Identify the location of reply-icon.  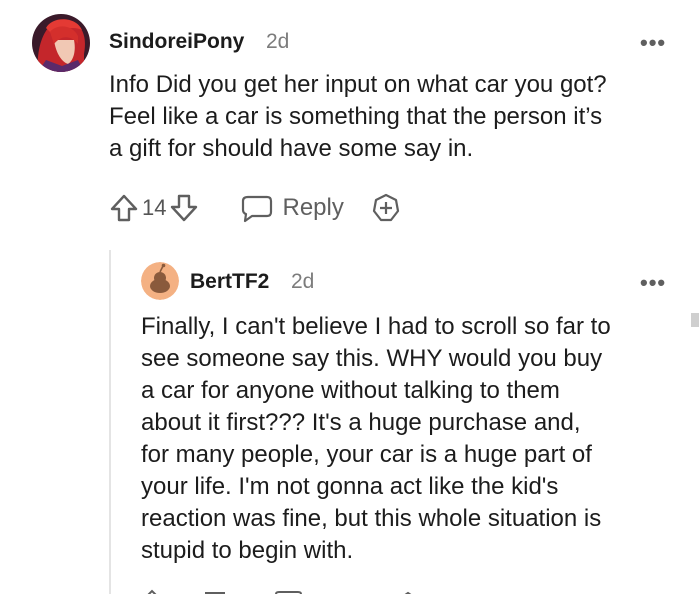
(257, 208).